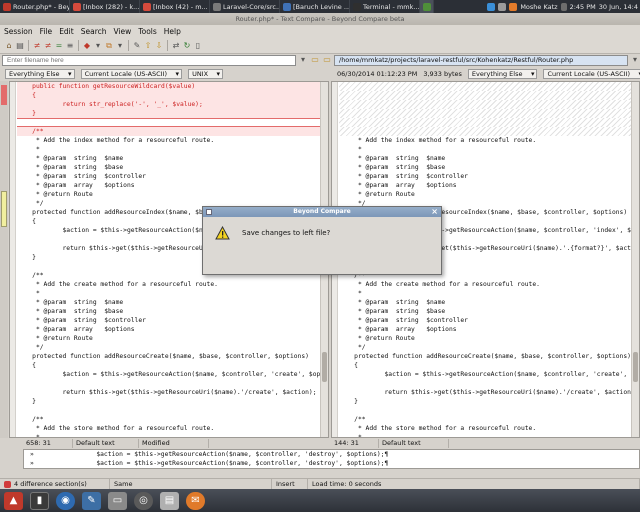  I want to click on menu-edit: Edit, so click(66, 31).